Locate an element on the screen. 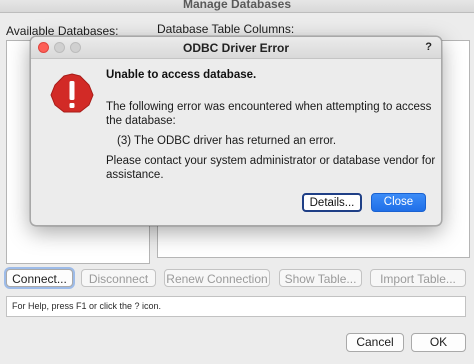 The height and width of the screenshot is (364, 474). dialog-title: ODBC Driver Error is located at coordinates (236, 48).